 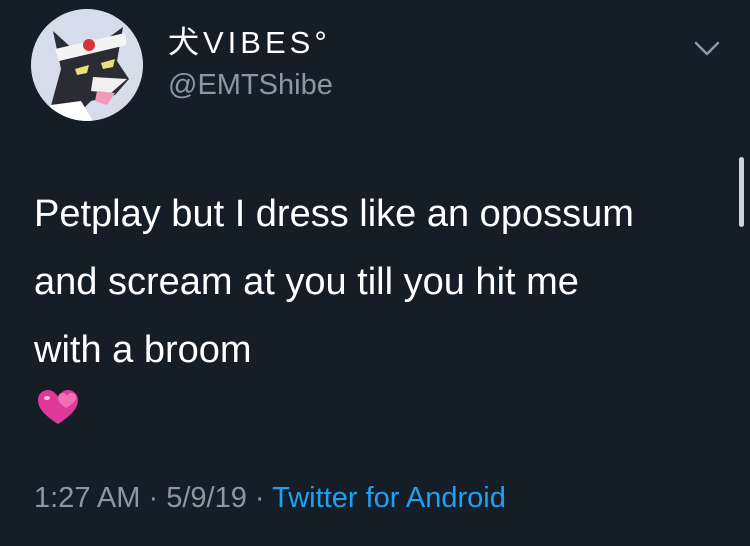 What do you see at coordinates (707, 49) in the screenshot?
I see `chevron-down-icon` at bounding box center [707, 49].